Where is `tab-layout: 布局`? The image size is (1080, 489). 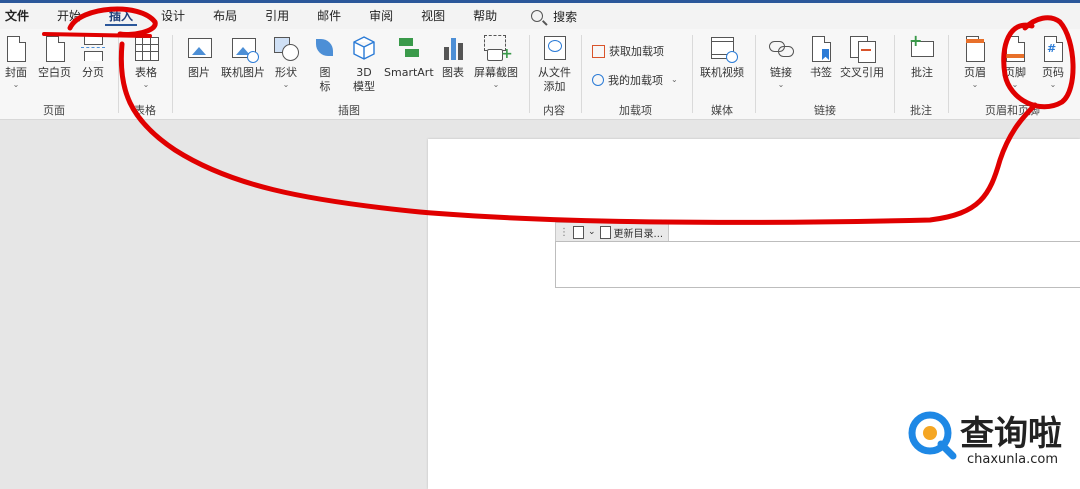
tab-layout: 布局 is located at coordinates (225, 16).